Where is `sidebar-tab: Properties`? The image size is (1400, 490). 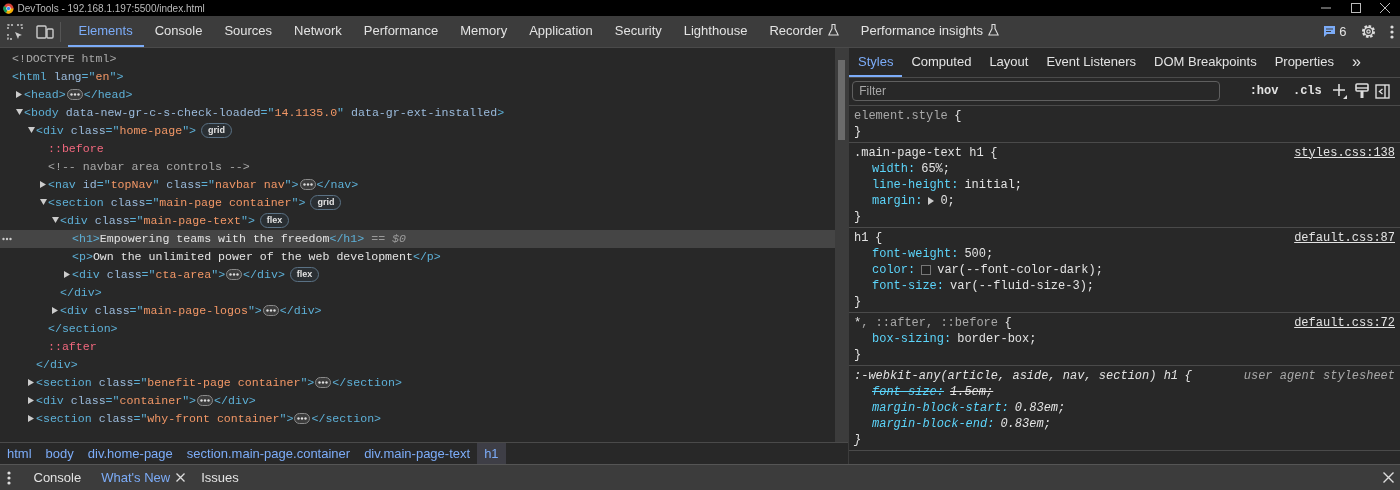 sidebar-tab: Properties is located at coordinates (1304, 62).